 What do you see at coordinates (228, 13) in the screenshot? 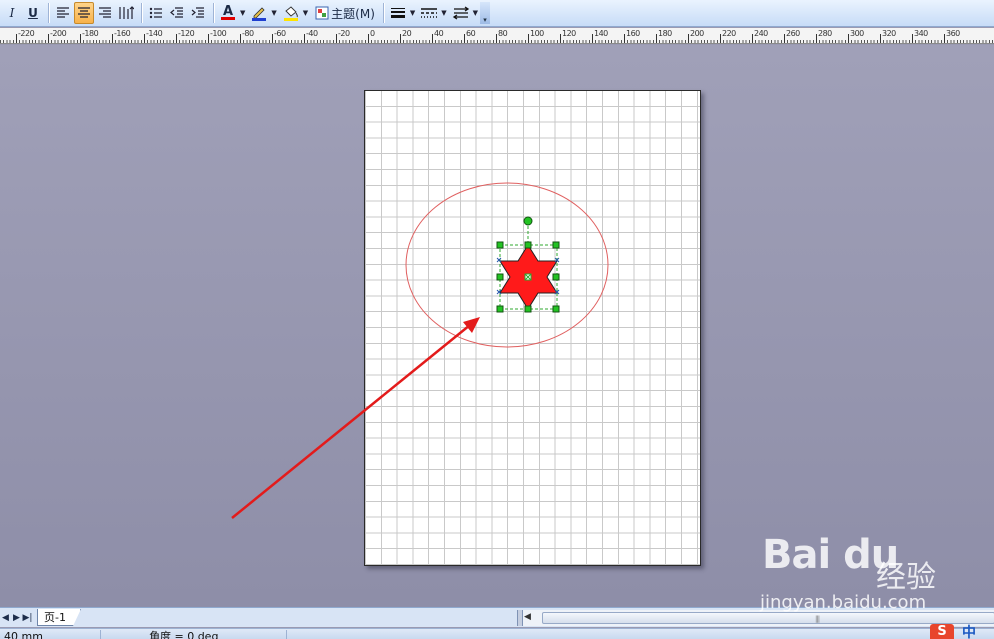
I see `font-color-button: A` at bounding box center [228, 13].